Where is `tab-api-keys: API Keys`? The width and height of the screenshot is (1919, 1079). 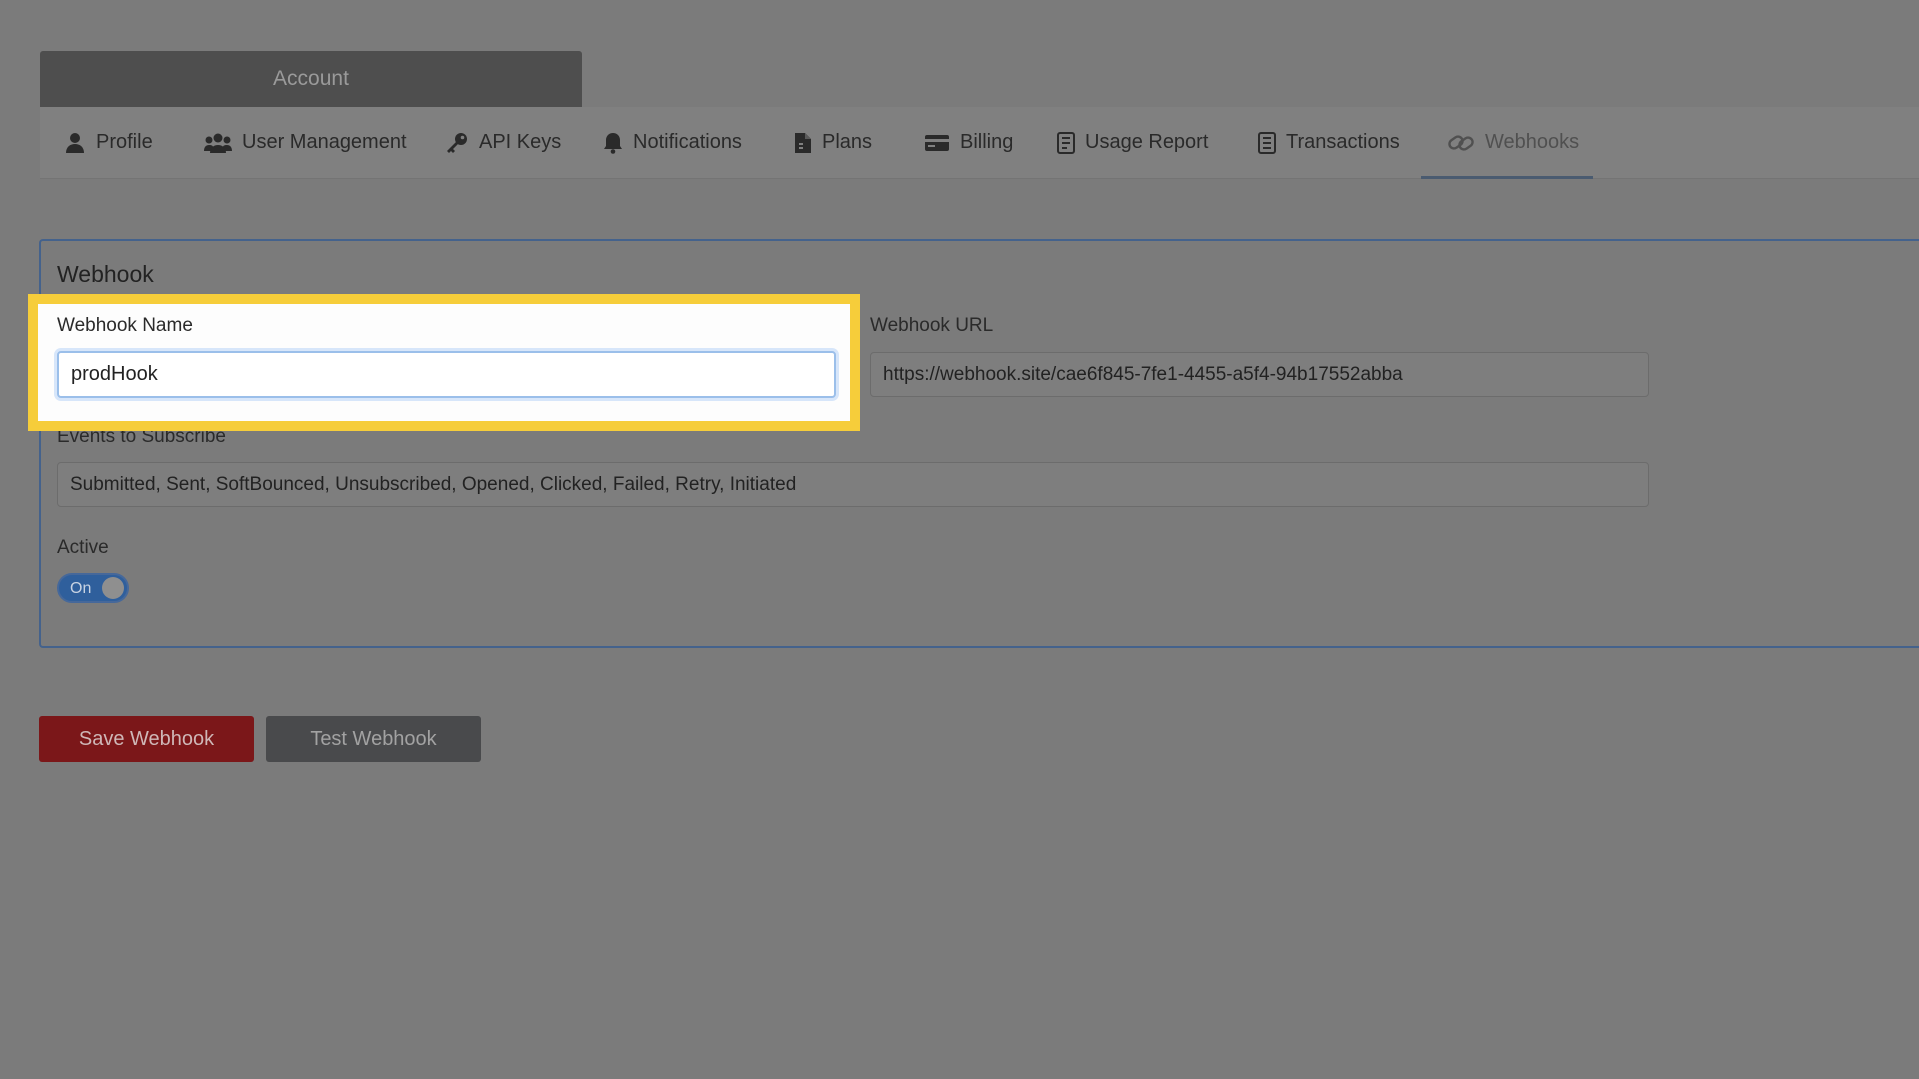 tab-api-keys: API Keys is located at coordinates (503, 142).